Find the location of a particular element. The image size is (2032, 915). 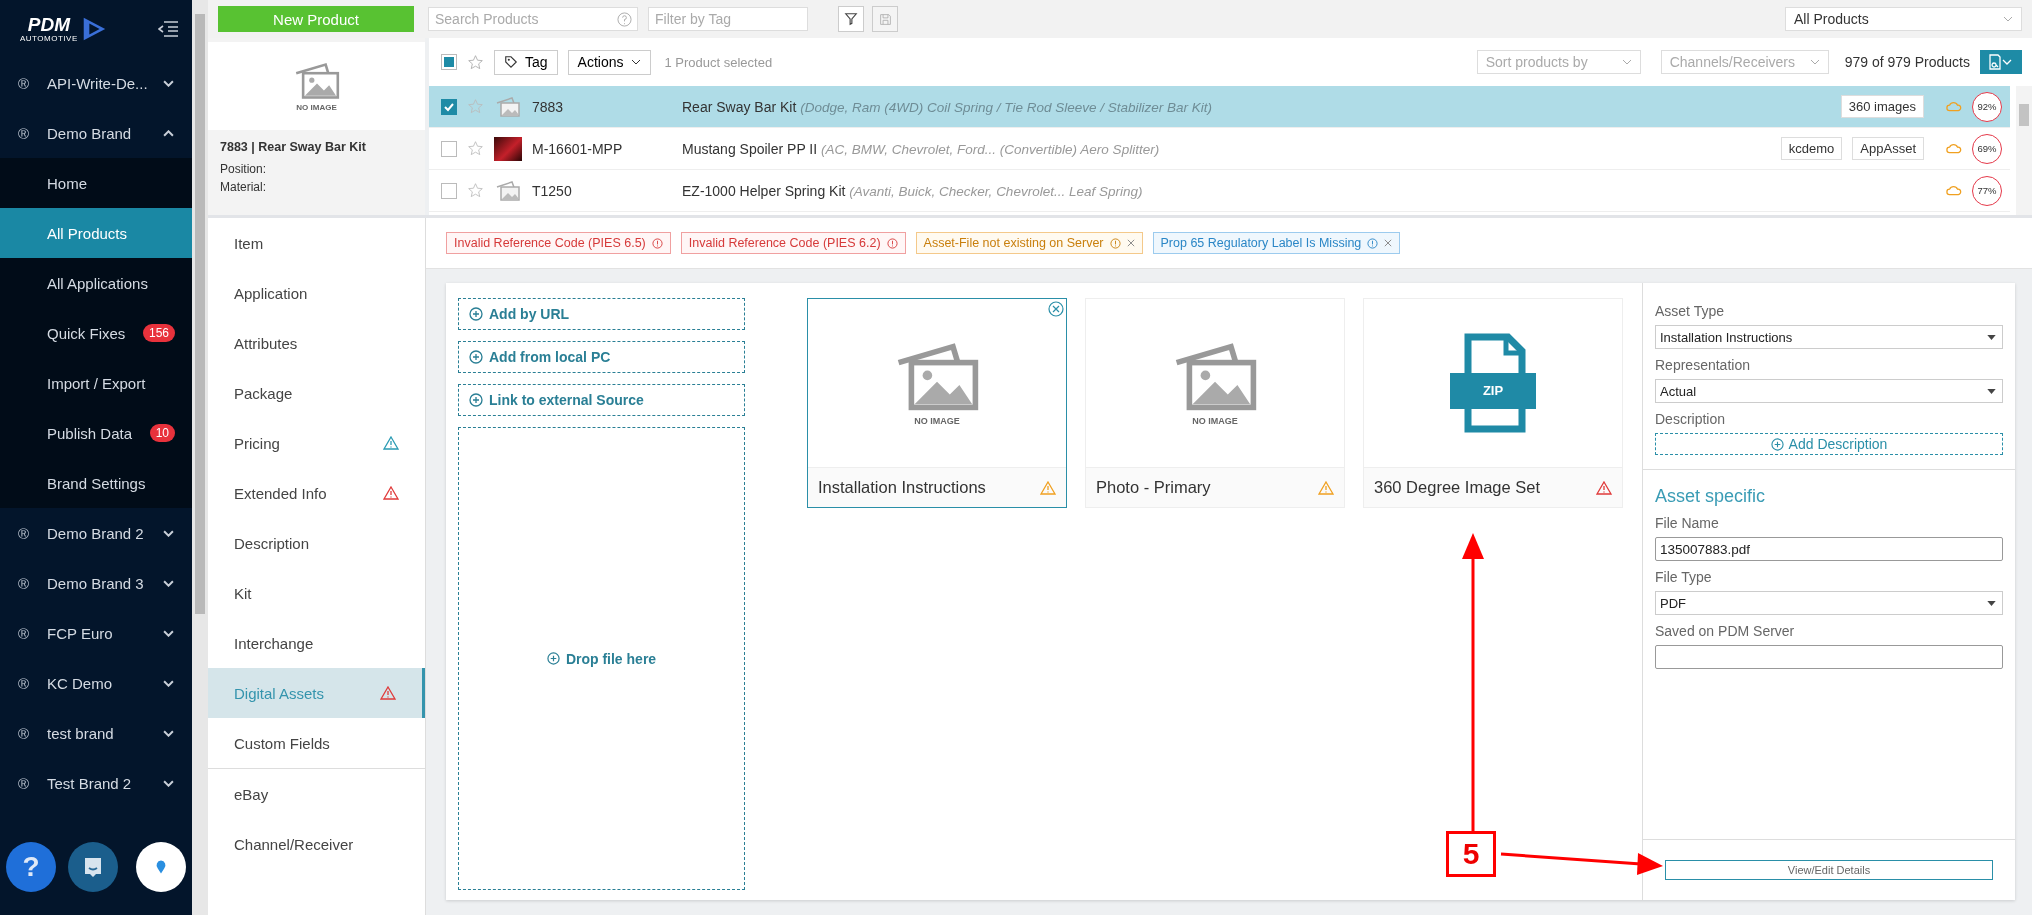

count-badge: 10 is located at coordinates (162, 433).